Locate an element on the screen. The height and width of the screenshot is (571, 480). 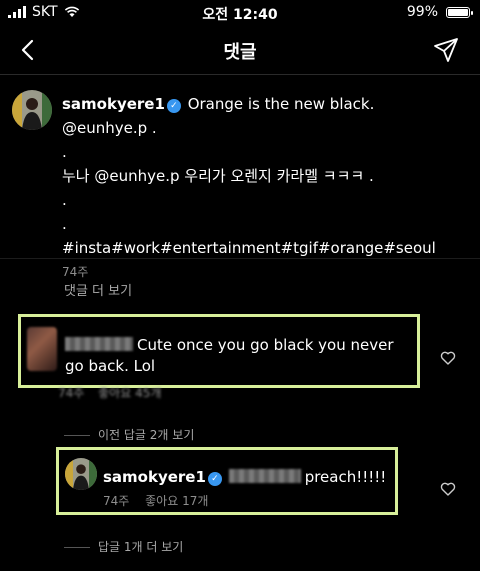
reply-body: samokyere1 ✓ preach!!!!! is located at coordinates (244, 477).